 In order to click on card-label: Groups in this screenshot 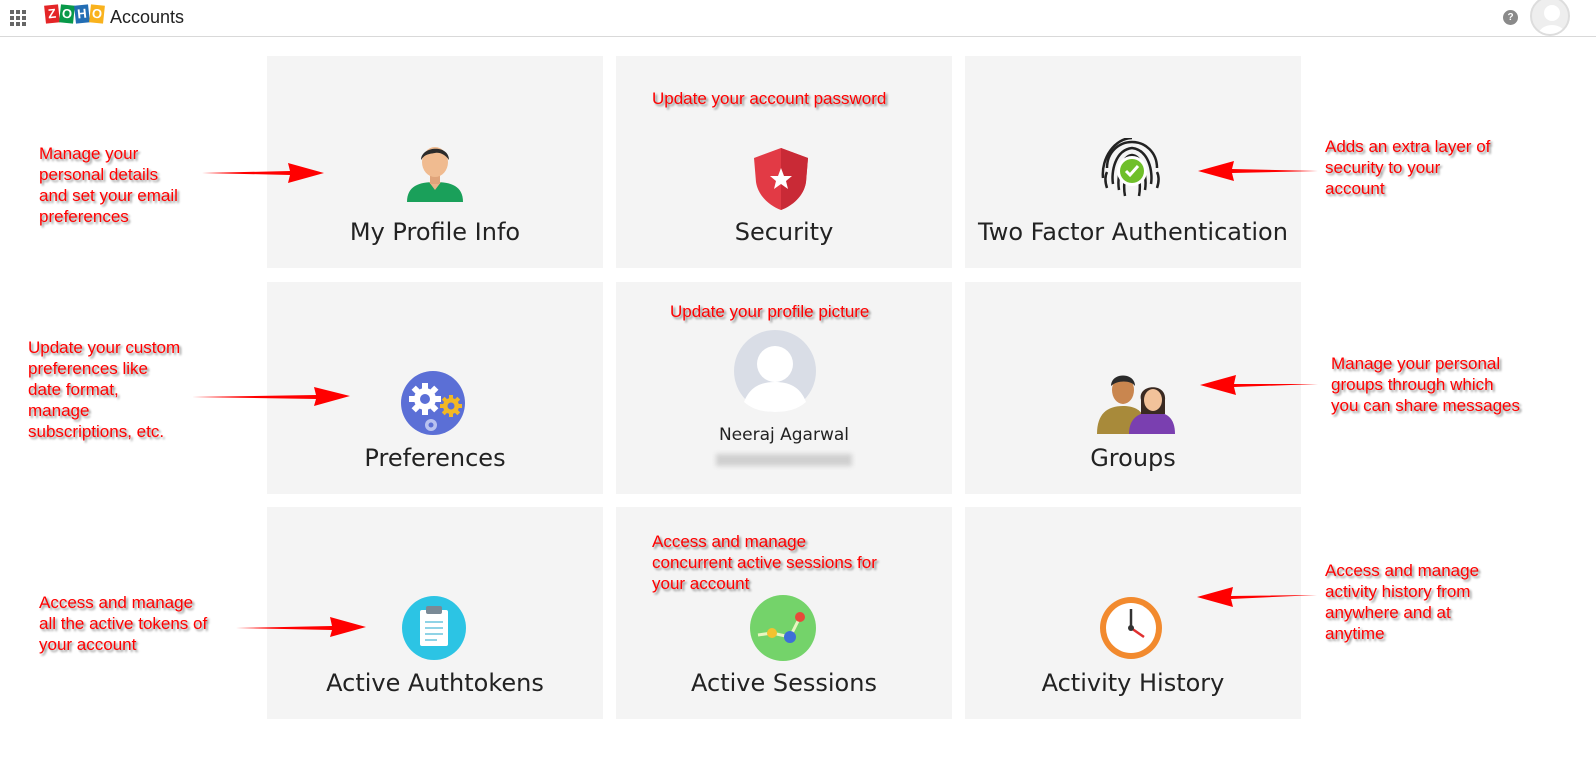, I will do `click(1133, 458)`.